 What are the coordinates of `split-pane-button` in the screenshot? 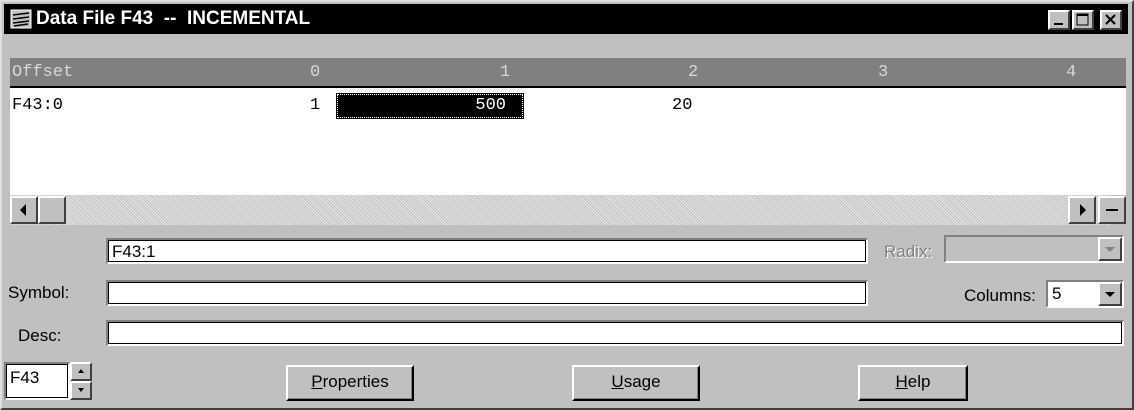 It's located at (1112, 210).